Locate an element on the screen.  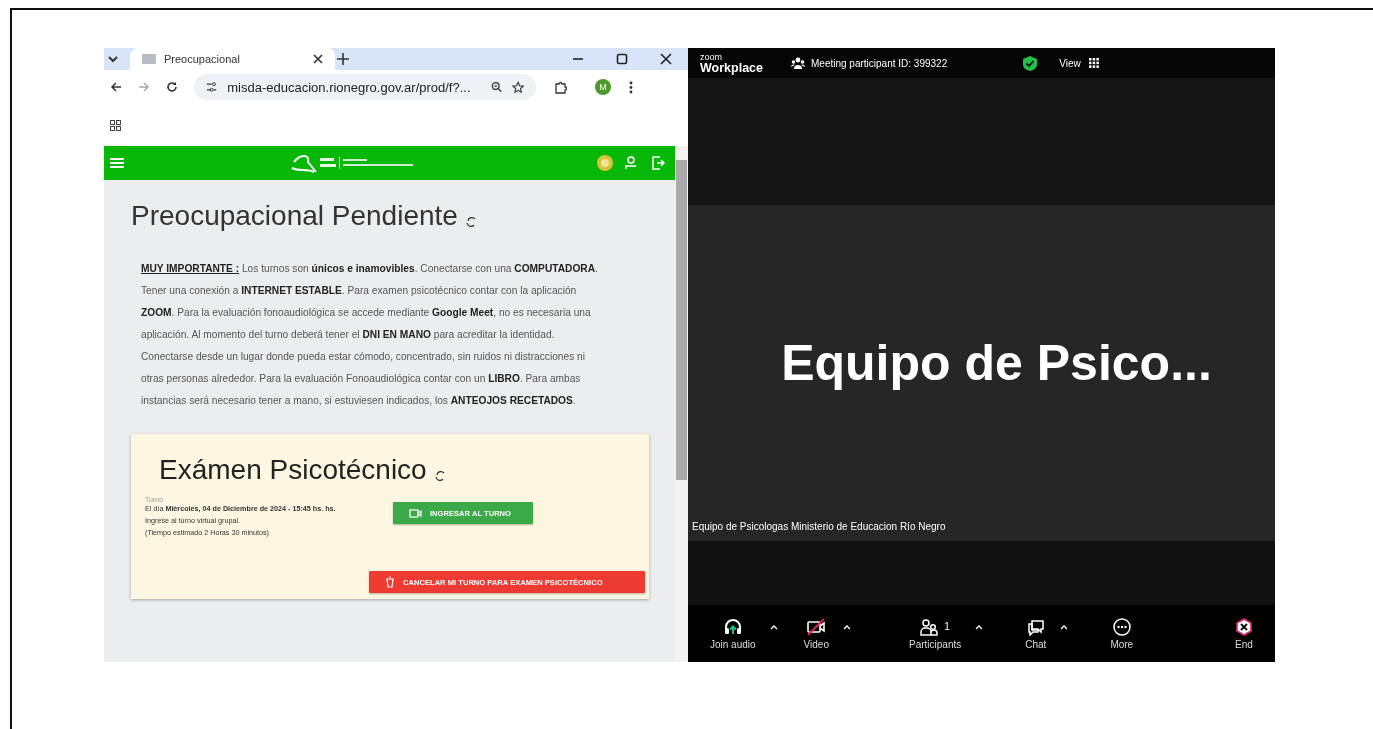
product-name: Workplace is located at coordinates (731, 68).